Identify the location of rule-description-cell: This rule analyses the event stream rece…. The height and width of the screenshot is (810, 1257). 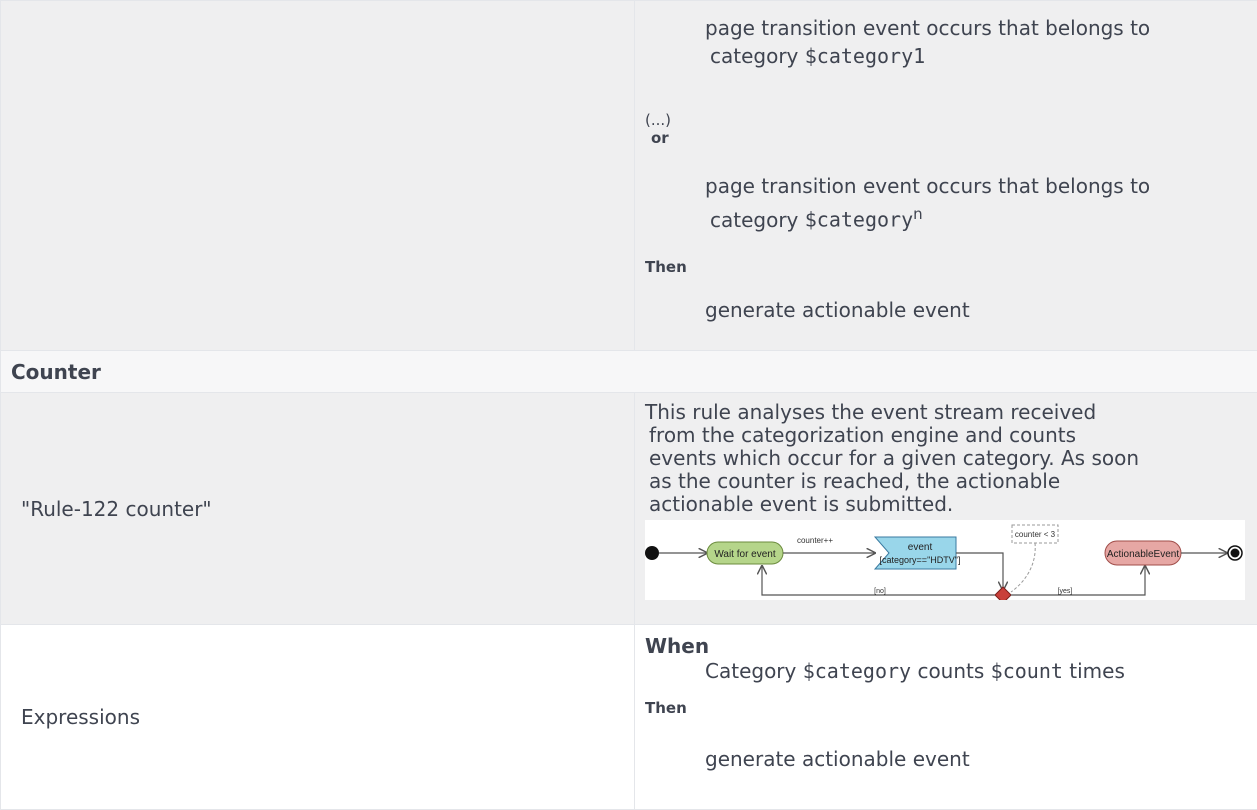
(946, 509).